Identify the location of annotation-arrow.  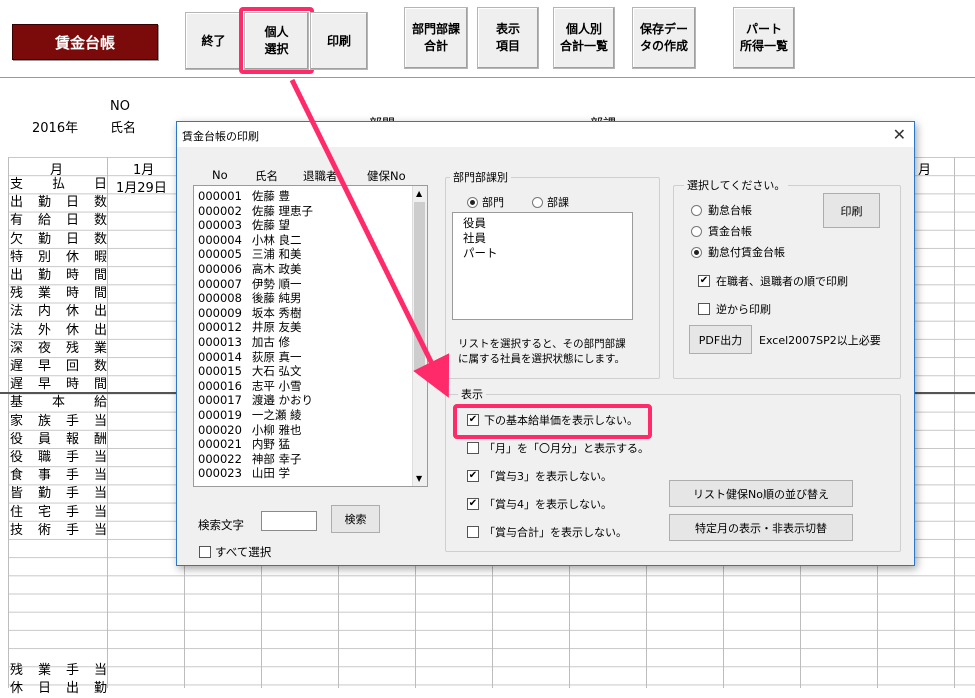
(369, 238).